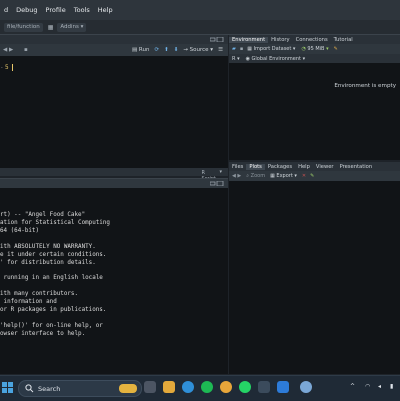 Image resolution: width=400 pixels, height=401 pixels. I want to click on import-dataset-label: Import Dataset, so click(272, 49).